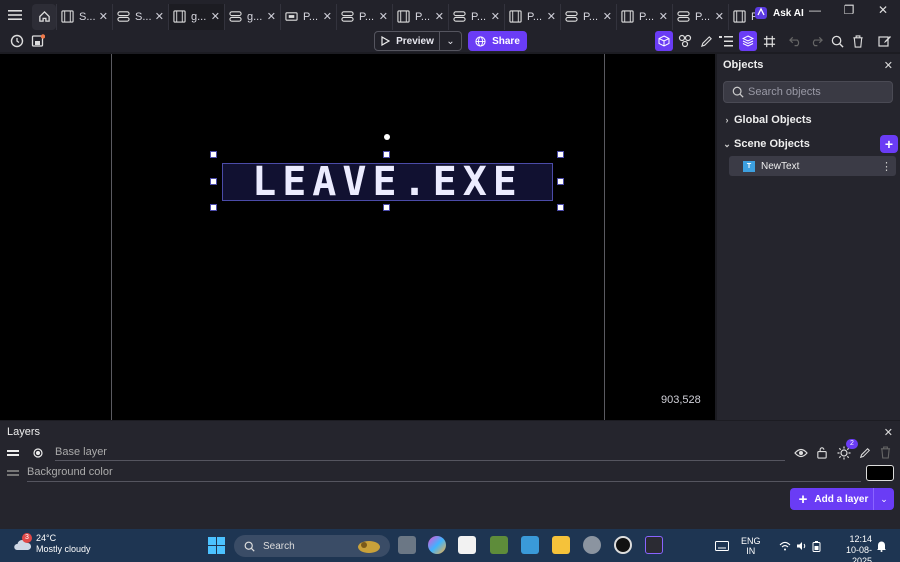  Describe the element at coordinates (38, 453) in the screenshot. I see `radio-selected-icon` at that location.